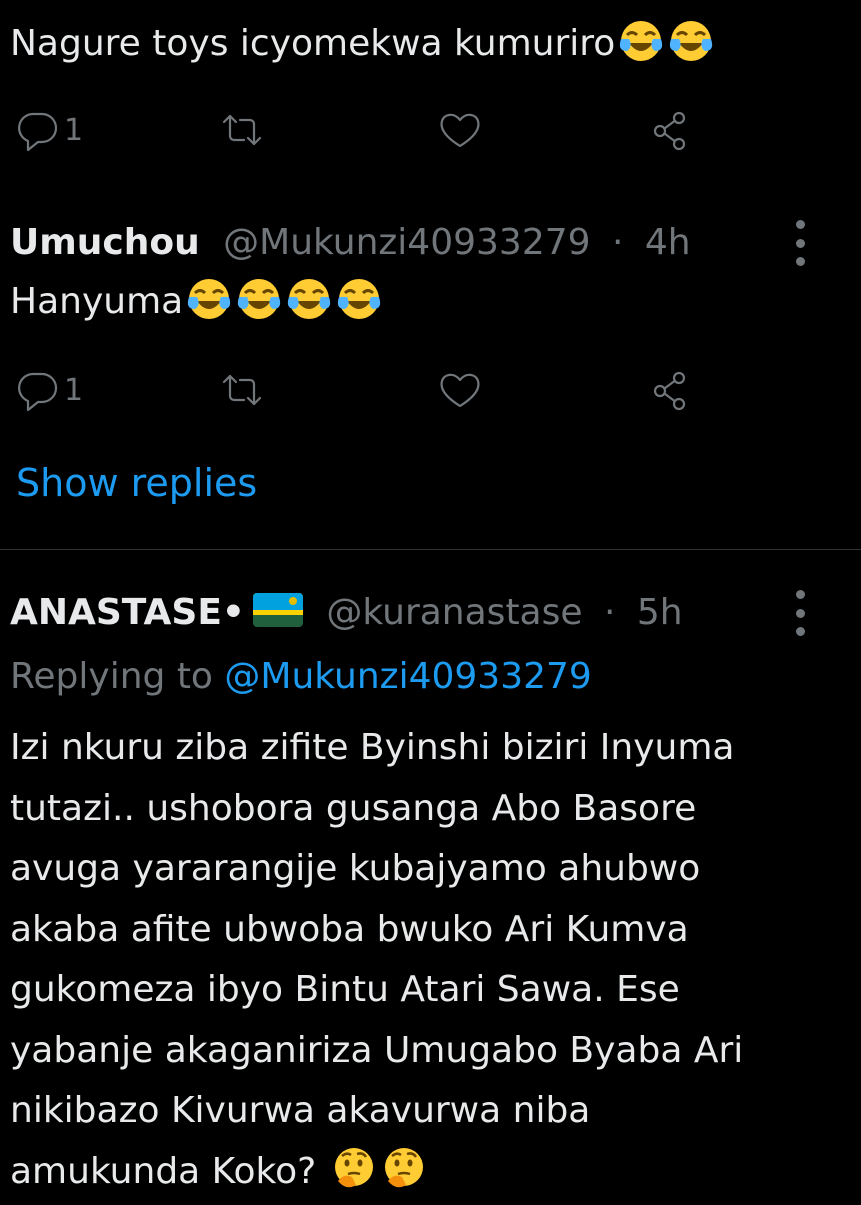  What do you see at coordinates (136, 483) in the screenshot?
I see `show-replies-link: Show replies` at bounding box center [136, 483].